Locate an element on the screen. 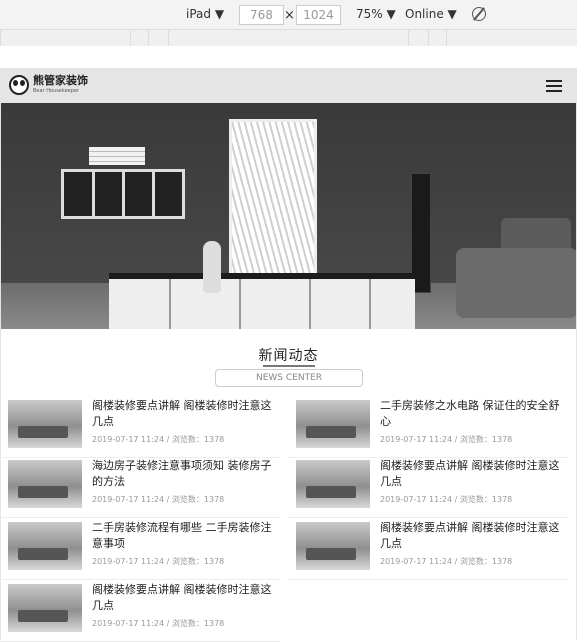 Image resolution: width=577 pixels, height=642 pixels. device-select: iPad ▼ is located at coordinates (205, 14).